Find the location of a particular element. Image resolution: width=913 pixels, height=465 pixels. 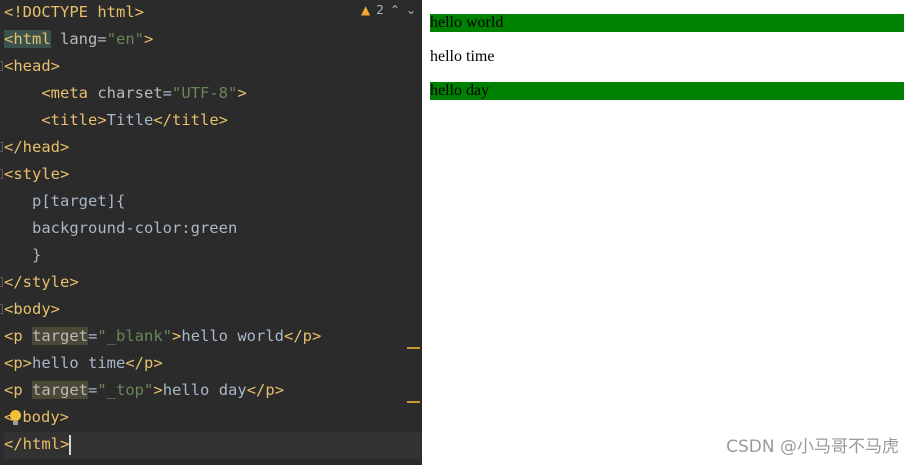

code-line-4: <meta charset="UTF-8"> is located at coordinates (213, 94).